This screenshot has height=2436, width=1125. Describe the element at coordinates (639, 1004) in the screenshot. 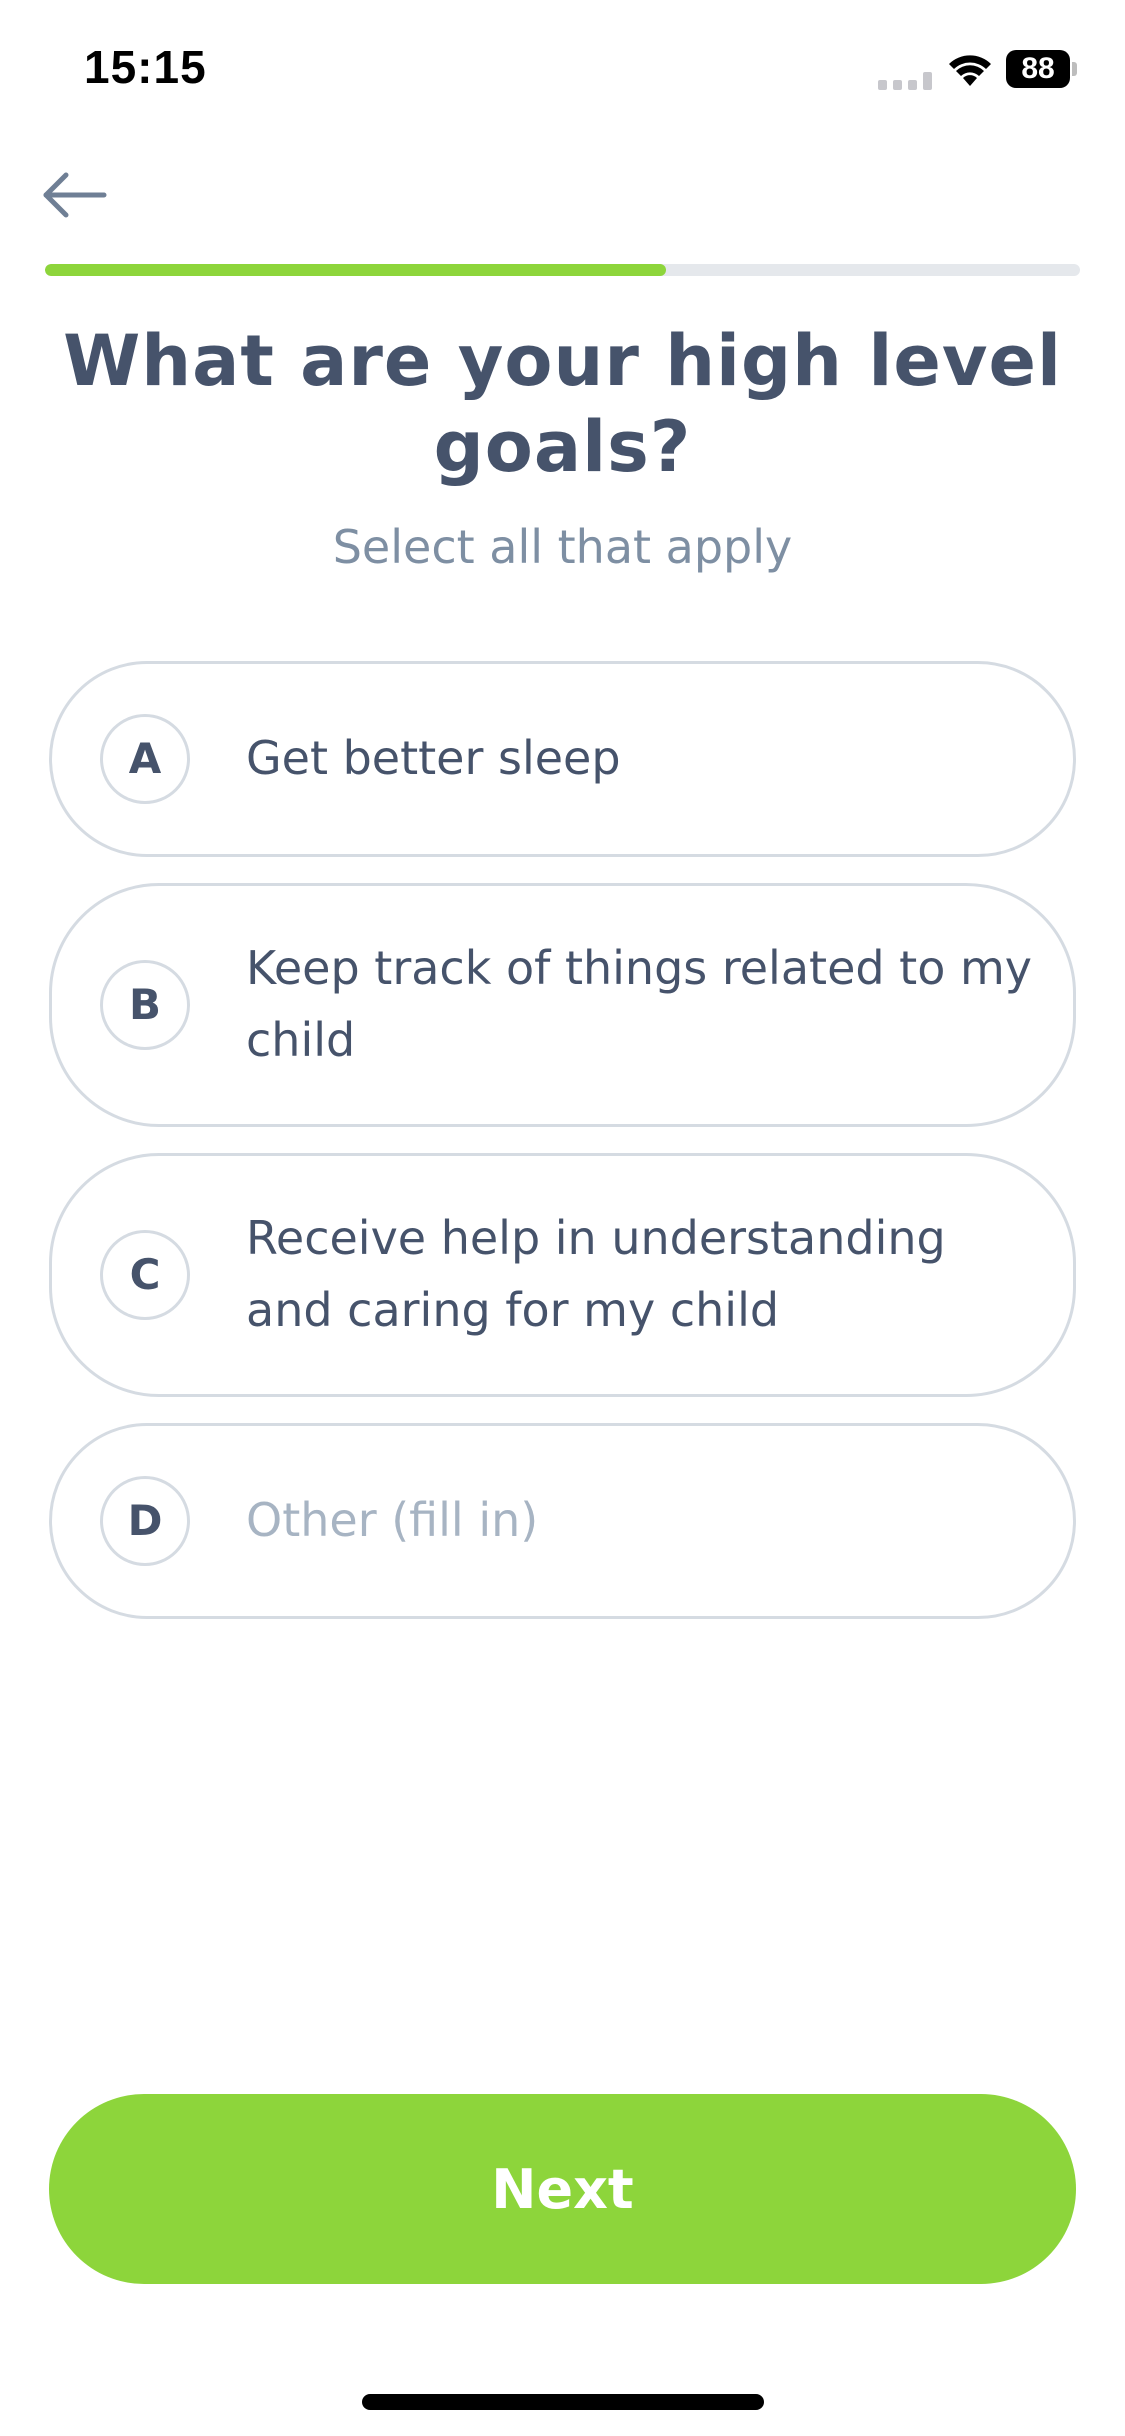

I see `option-label: Keep track of things related to my child` at that location.